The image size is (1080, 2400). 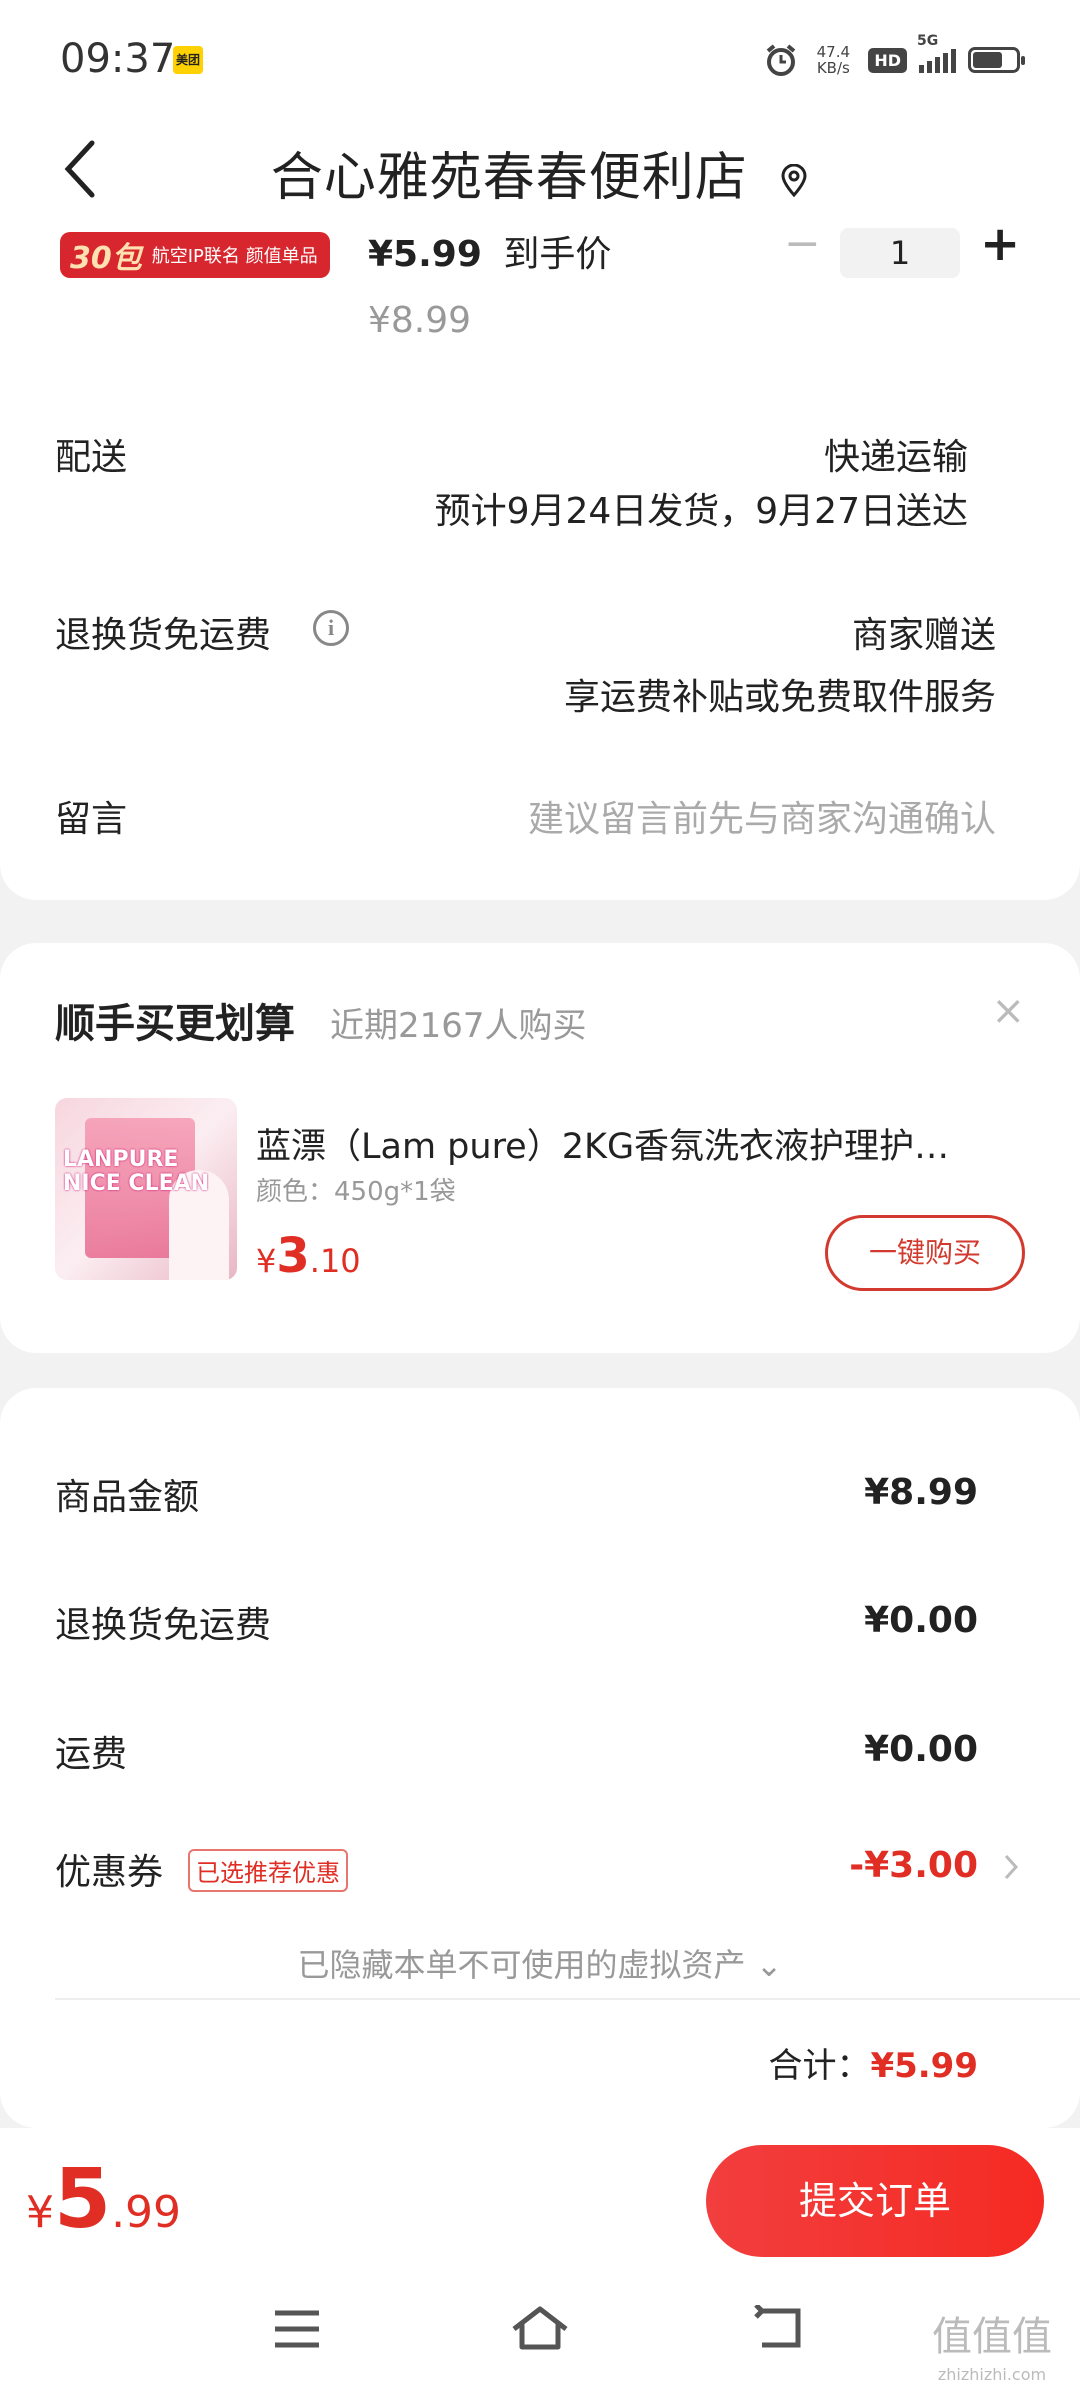 What do you see at coordinates (925, 1253) in the screenshot?
I see `one-click-buy-button: 一键购买` at bounding box center [925, 1253].